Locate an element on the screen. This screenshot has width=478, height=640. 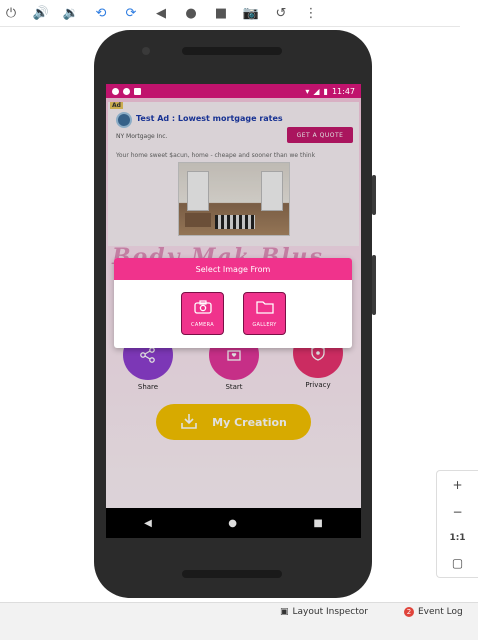
nav-home-icon: ● is located at coordinates (232, 523).